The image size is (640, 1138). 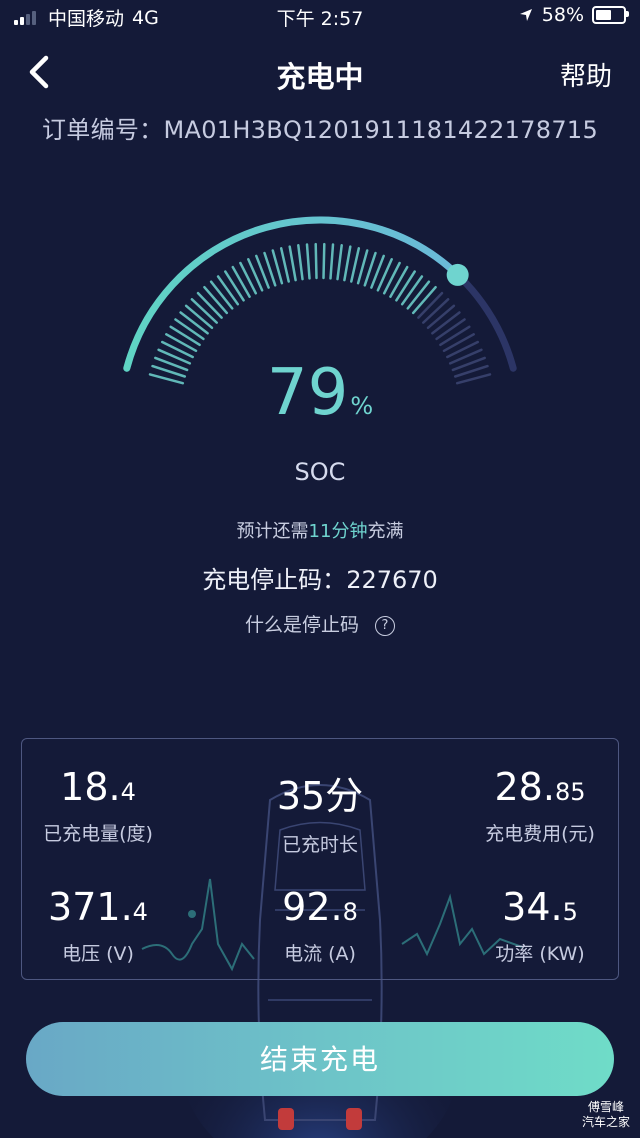 What do you see at coordinates (320, 472) in the screenshot?
I see `soc-label: SOC` at bounding box center [320, 472].